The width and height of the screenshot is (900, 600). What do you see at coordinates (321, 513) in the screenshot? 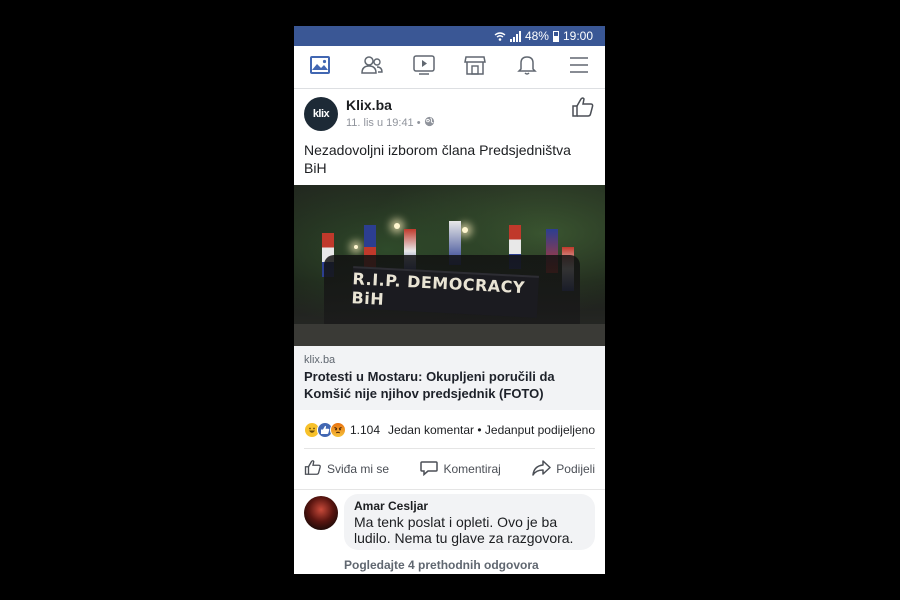
I see `commenter-avatar` at bounding box center [321, 513].